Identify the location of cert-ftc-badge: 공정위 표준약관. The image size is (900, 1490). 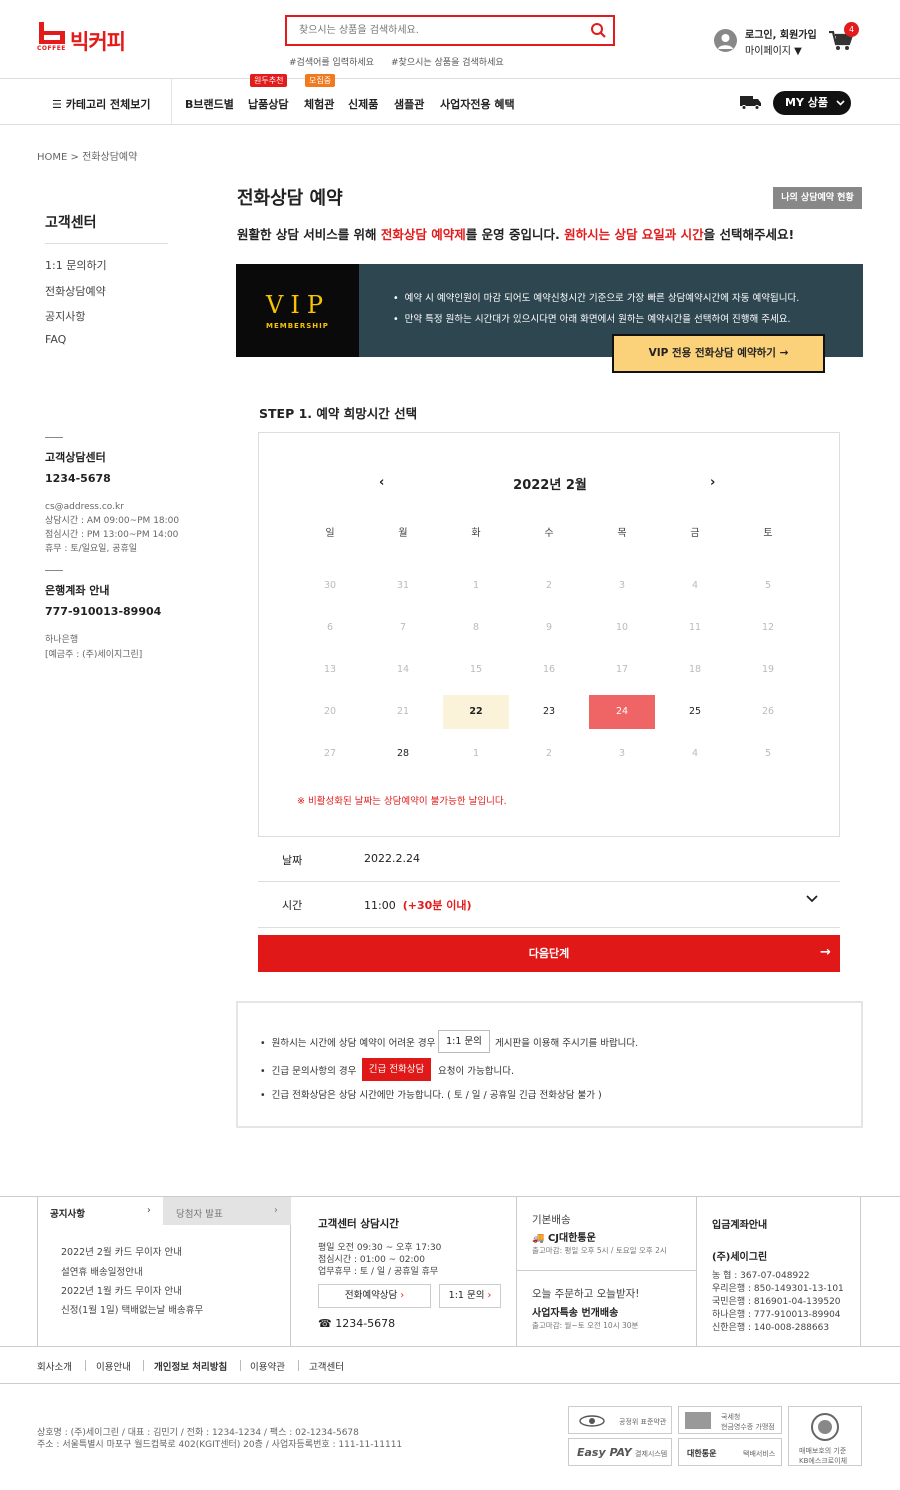
(620, 1420).